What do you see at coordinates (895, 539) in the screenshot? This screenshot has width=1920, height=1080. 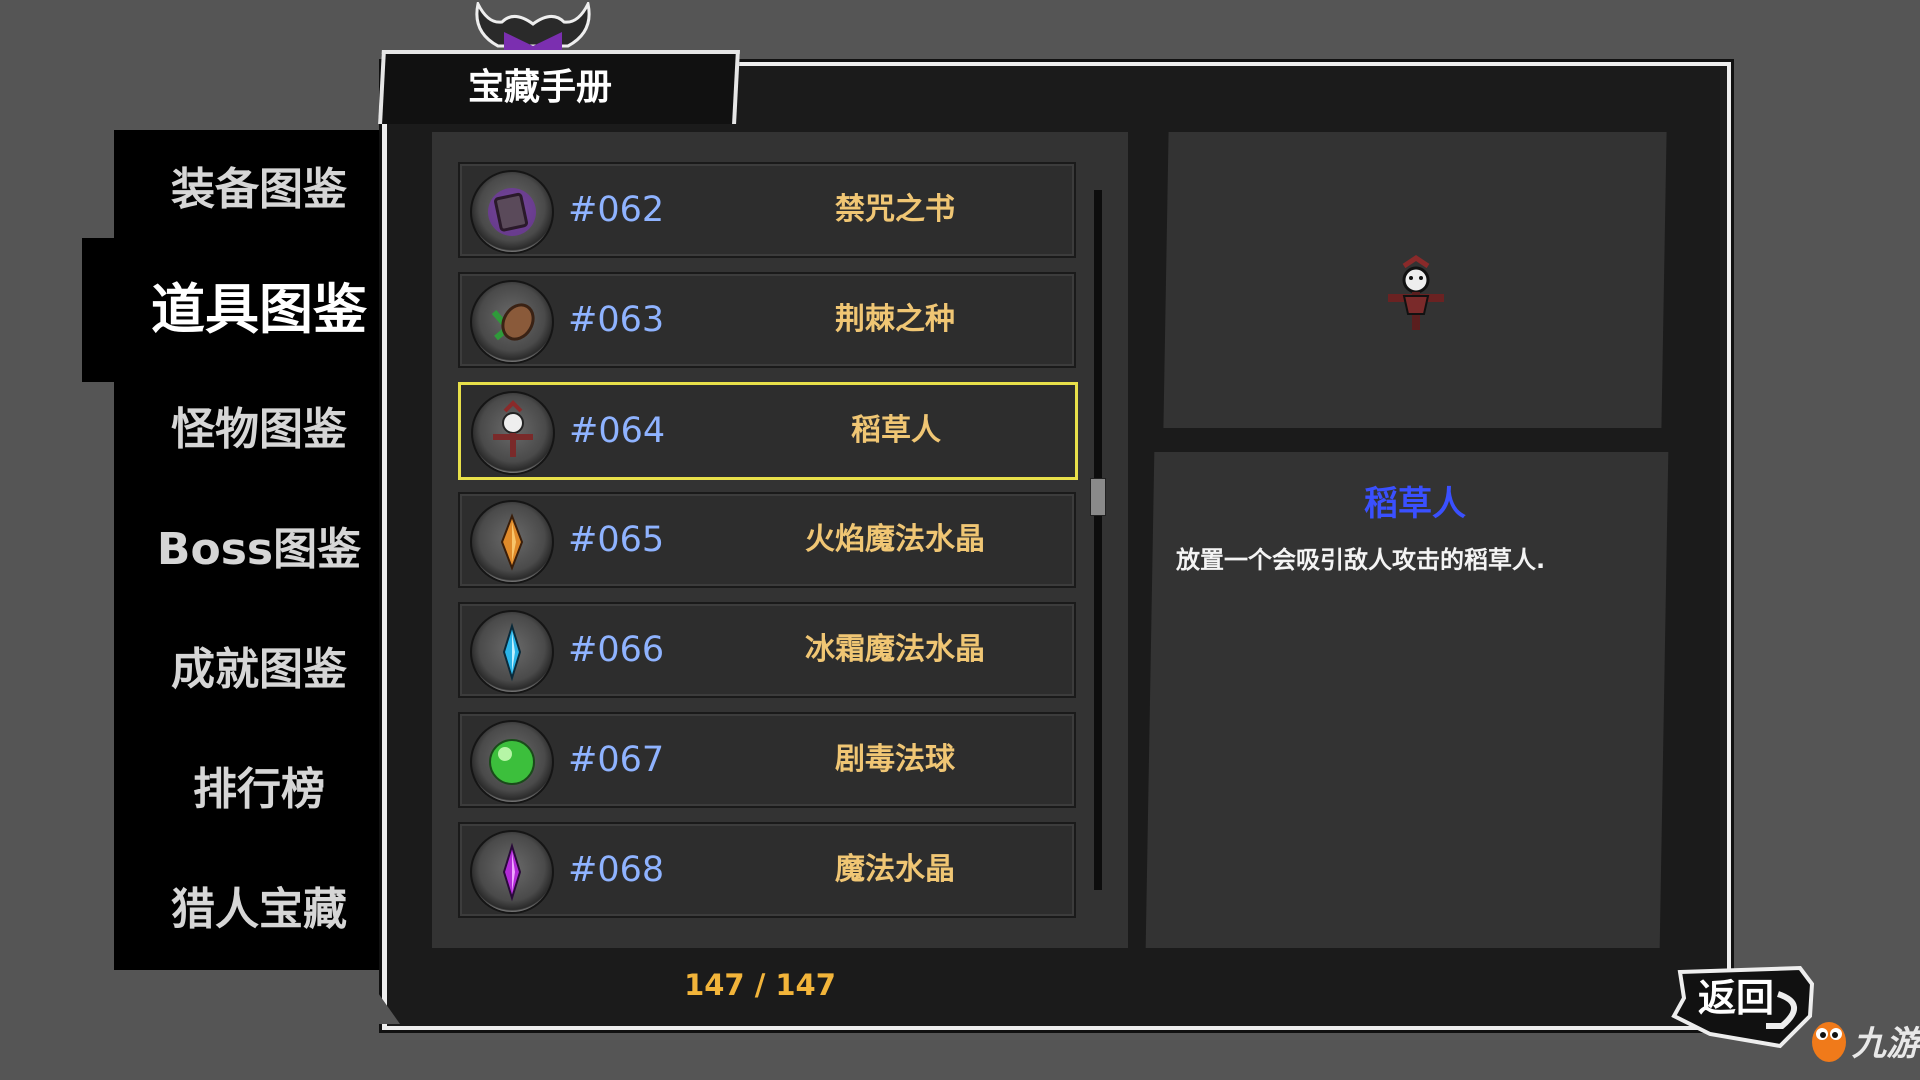 I see `item-name: 火焰魔法水晶` at bounding box center [895, 539].